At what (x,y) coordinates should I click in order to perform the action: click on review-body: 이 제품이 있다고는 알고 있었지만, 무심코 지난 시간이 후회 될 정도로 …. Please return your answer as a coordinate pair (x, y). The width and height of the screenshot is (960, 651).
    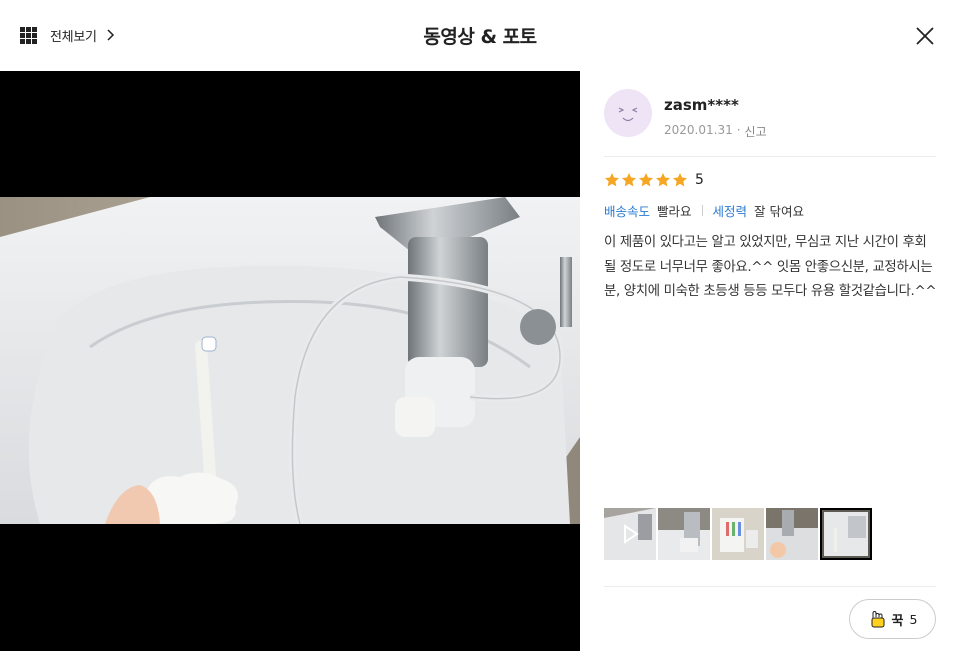
    Looking at the image, I should click on (770, 267).